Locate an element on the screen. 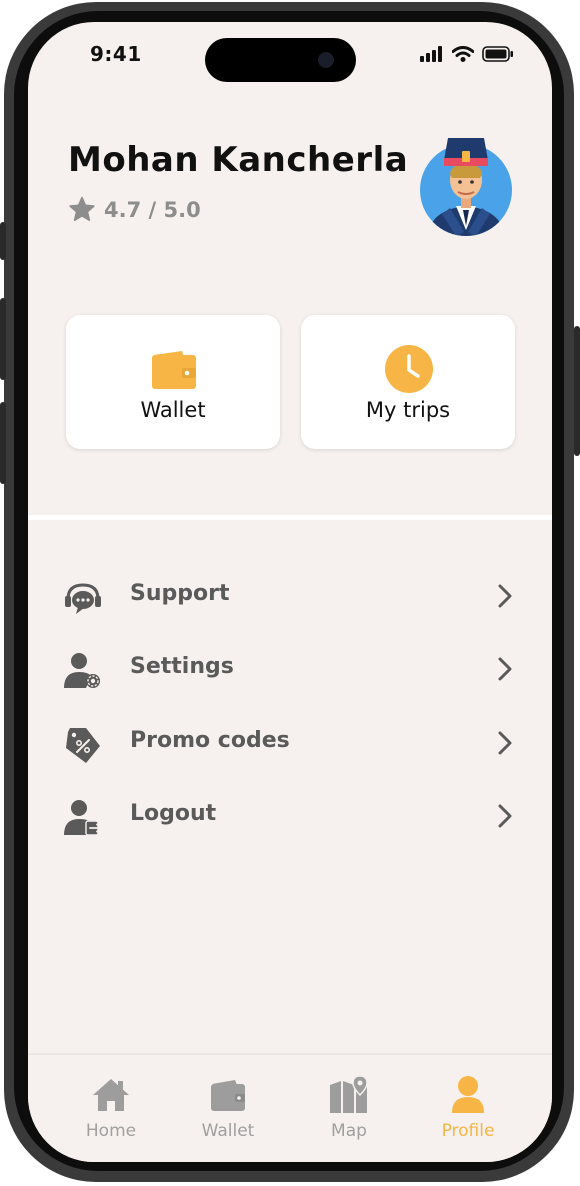  clock-icon is located at coordinates (409, 369).